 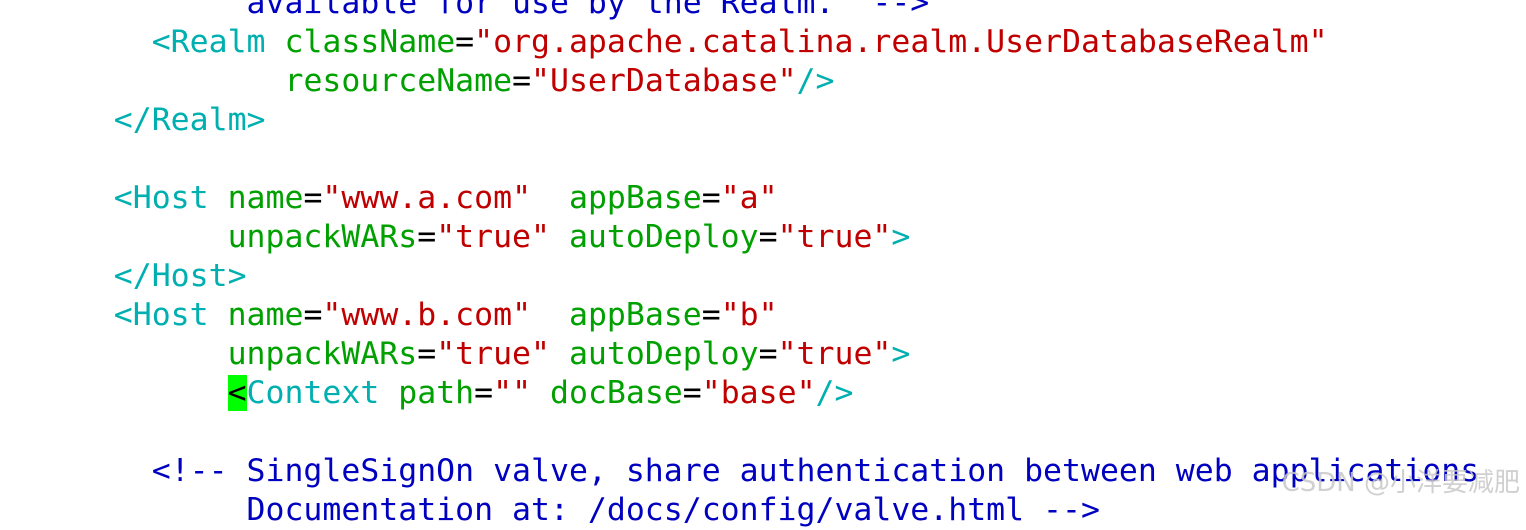 I want to click on xml-attribute-name: docBase, so click(x=616, y=393).